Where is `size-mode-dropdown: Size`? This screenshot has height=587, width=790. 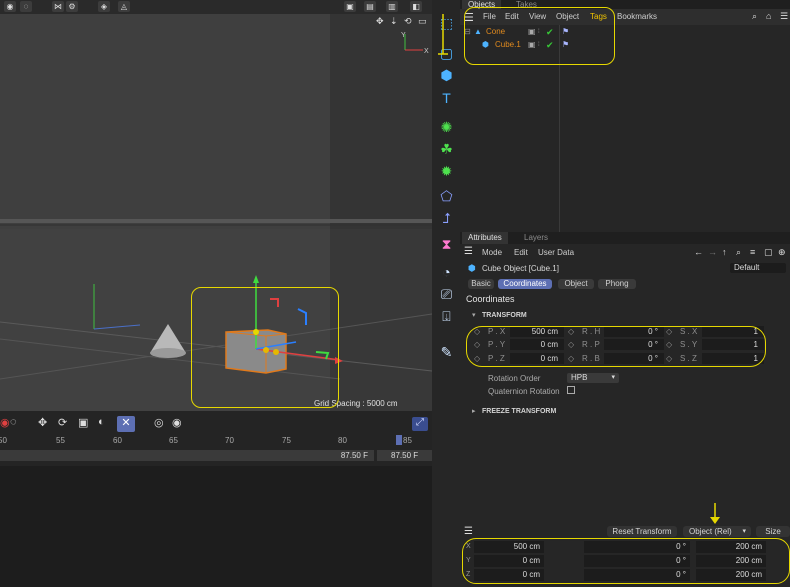
size-mode-dropdown: Size is located at coordinates (773, 531).